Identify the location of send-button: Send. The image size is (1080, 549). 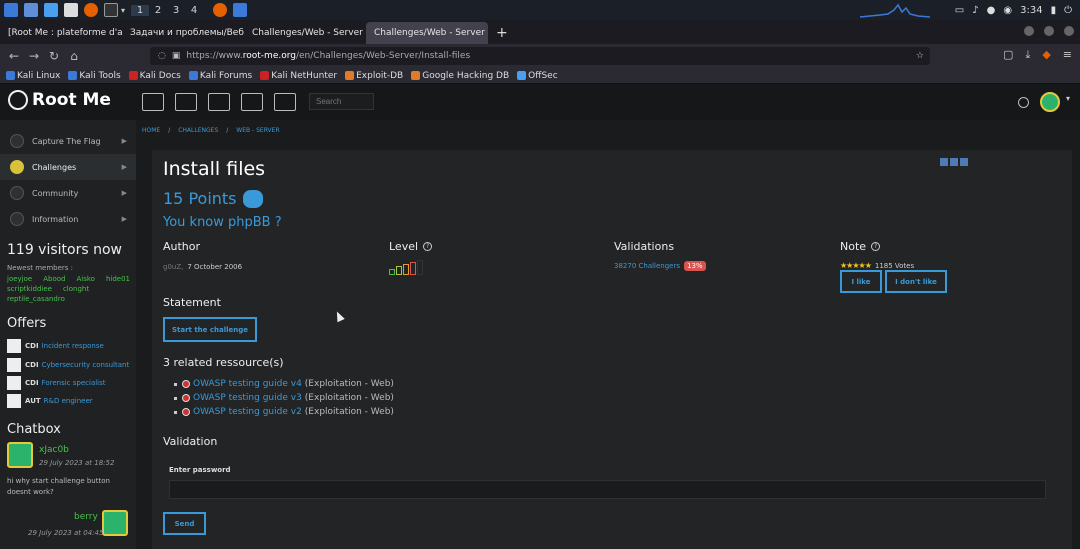
(184, 523).